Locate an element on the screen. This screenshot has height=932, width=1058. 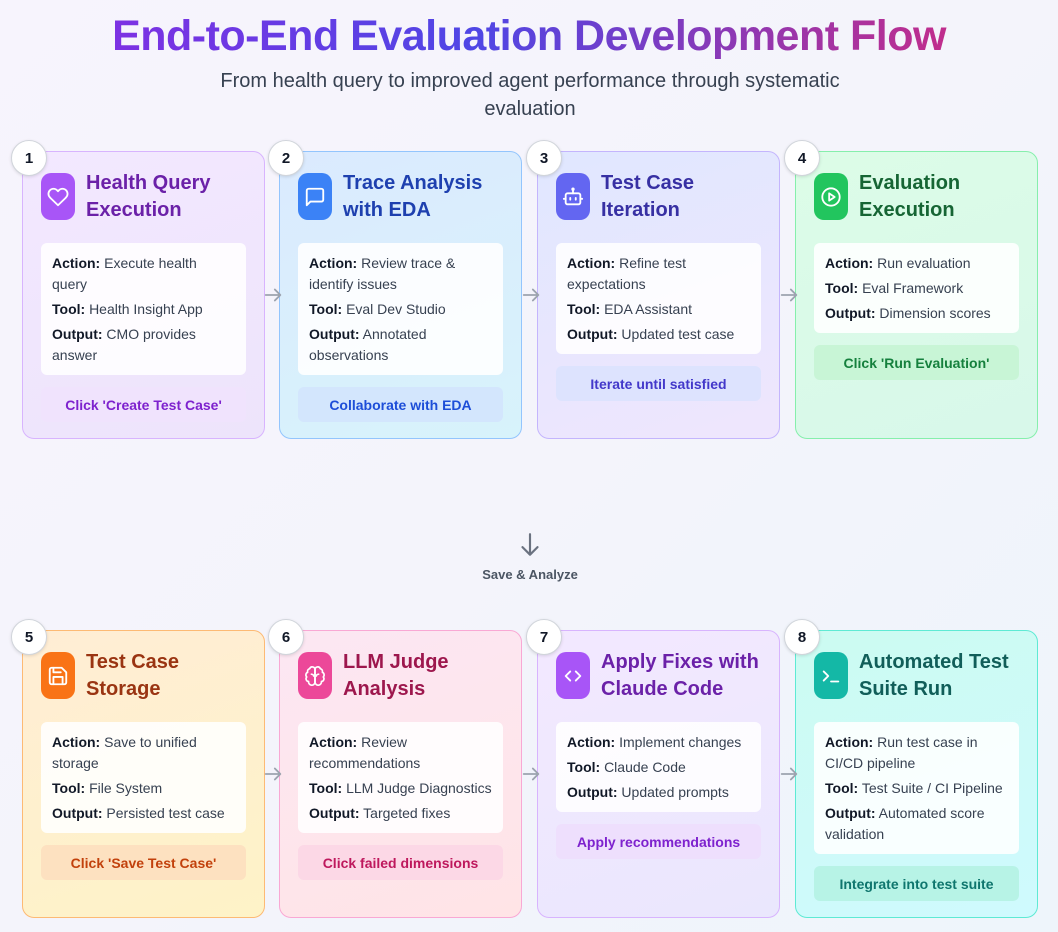
step-number-badge: 1 is located at coordinates (29, 158).